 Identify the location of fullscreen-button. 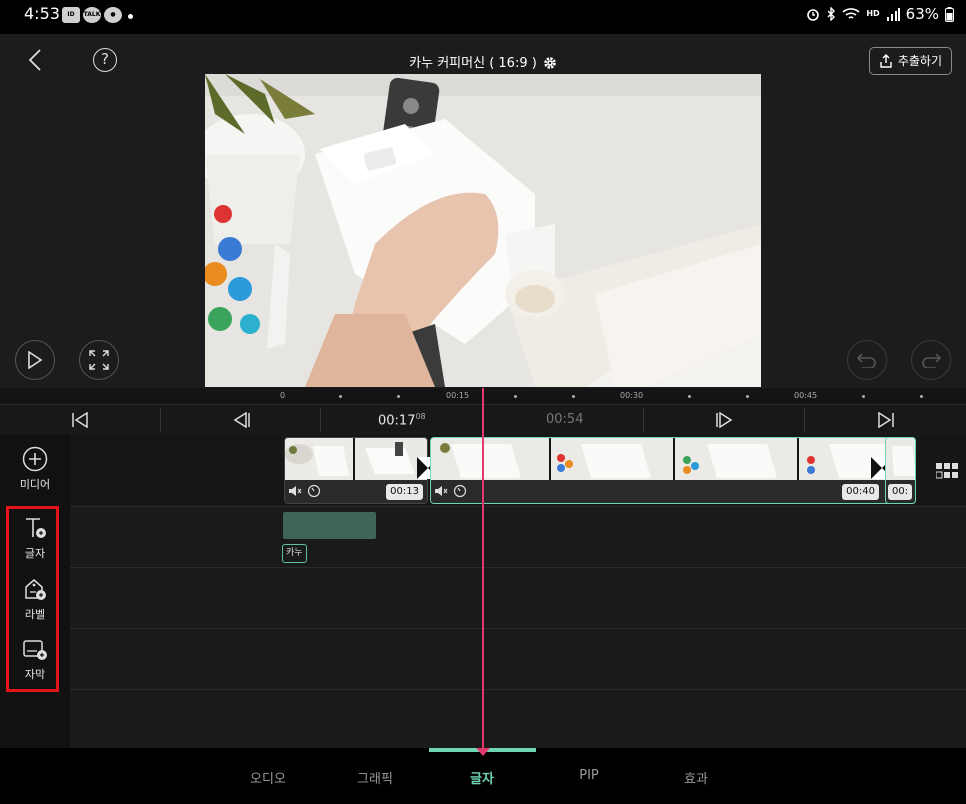
(99, 360).